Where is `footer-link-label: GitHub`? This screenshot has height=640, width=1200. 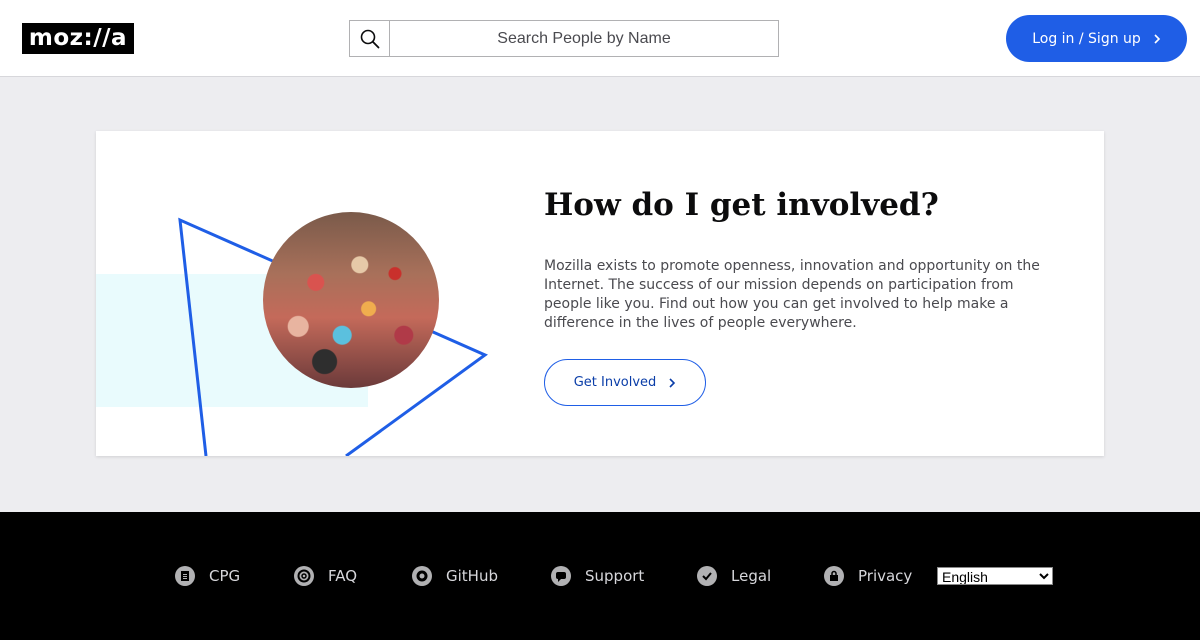
footer-link-label: GitHub is located at coordinates (472, 576).